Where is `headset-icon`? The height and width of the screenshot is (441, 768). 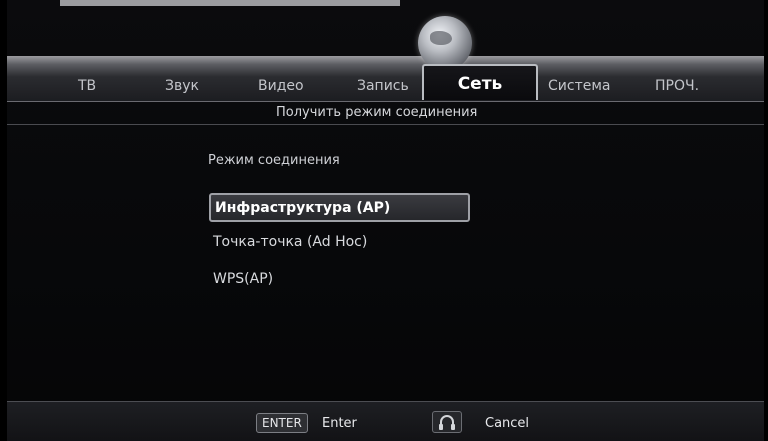
headset-icon is located at coordinates (447, 422).